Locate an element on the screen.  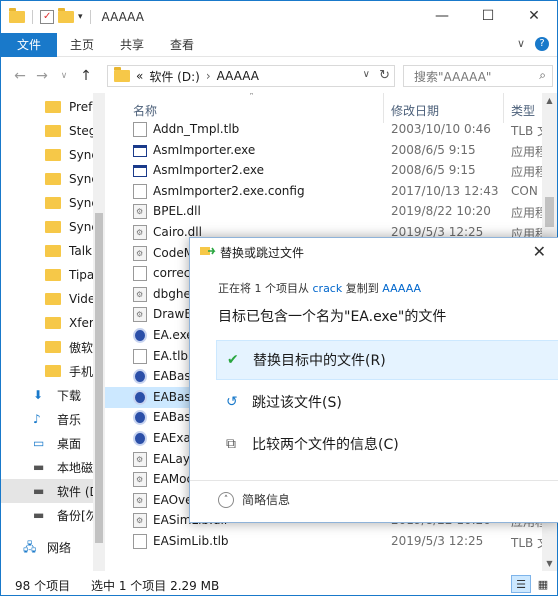
large-icons-view-button: ▦ is located at coordinates (543, 584).